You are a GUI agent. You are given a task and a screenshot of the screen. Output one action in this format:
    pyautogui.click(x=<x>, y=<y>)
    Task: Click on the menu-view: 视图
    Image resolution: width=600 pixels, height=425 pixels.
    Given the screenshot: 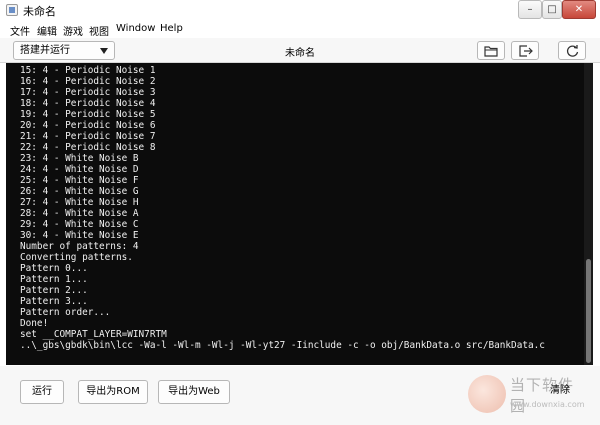 What is the action you would take?
    pyautogui.click(x=99, y=30)
    